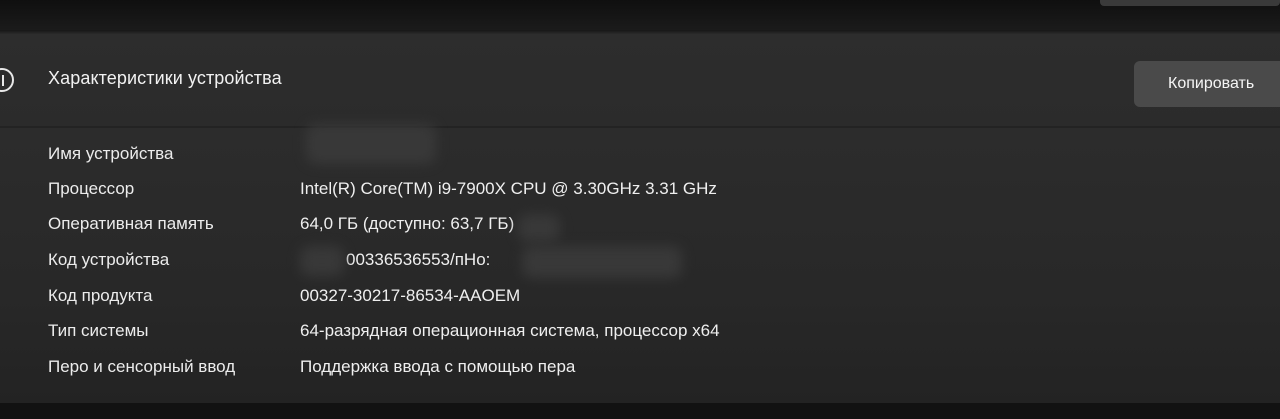  Describe the element at coordinates (131, 223) in the screenshot. I see `spec-label: Оперативная память` at that location.